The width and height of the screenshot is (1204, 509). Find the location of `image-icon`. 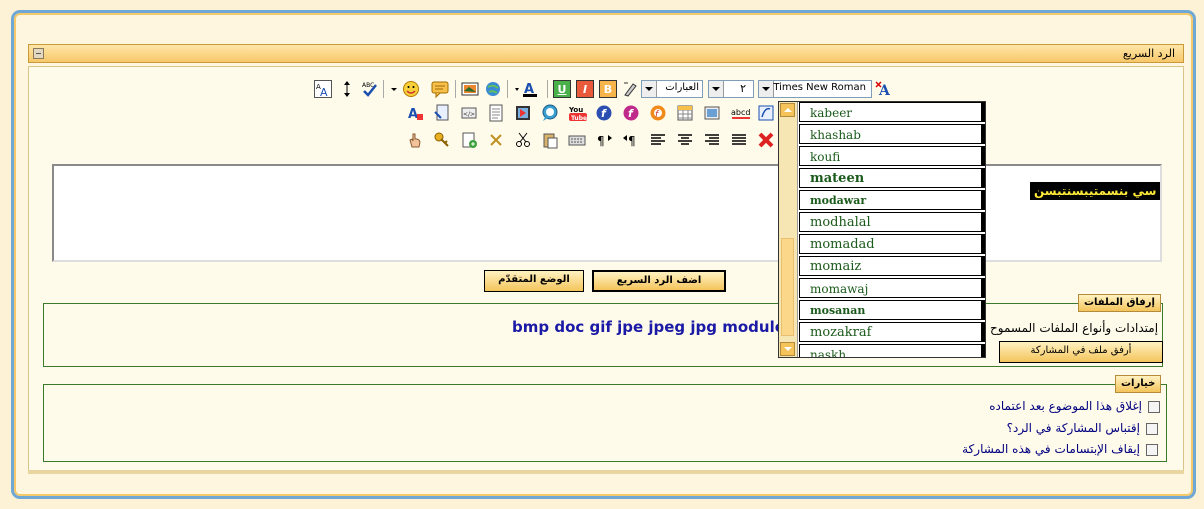

image-icon is located at coordinates (470, 89).